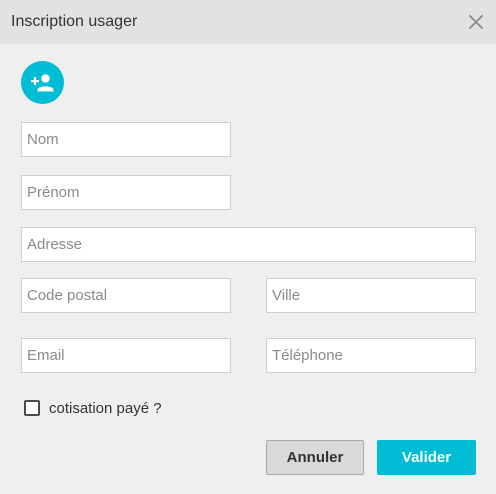 The height and width of the screenshot is (494, 496). I want to click on cotisation-label: cotisation payé ?, so click(105, 408).